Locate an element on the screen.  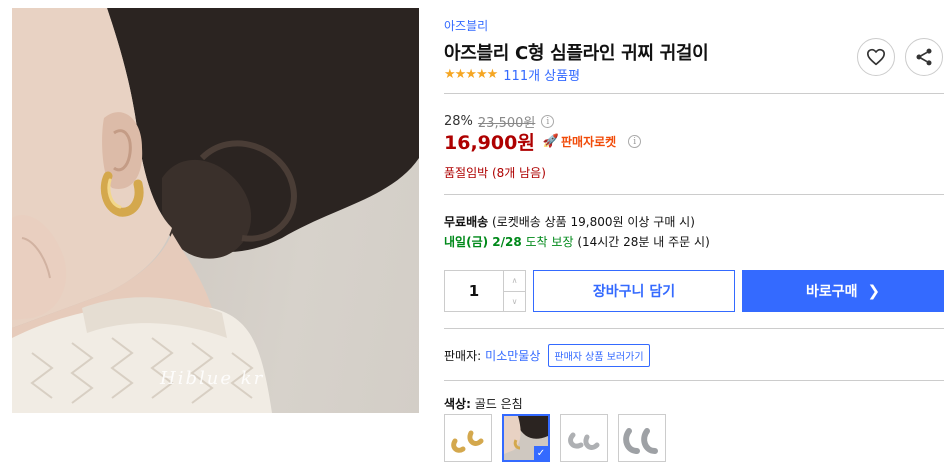
sale-price: 16,900원 is located at coordinates (489, 143).